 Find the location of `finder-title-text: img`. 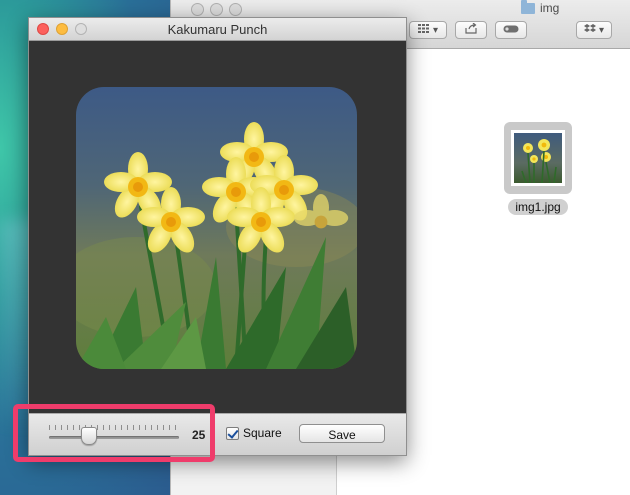

finder-title-text: img is located at coordinates (550, 8).